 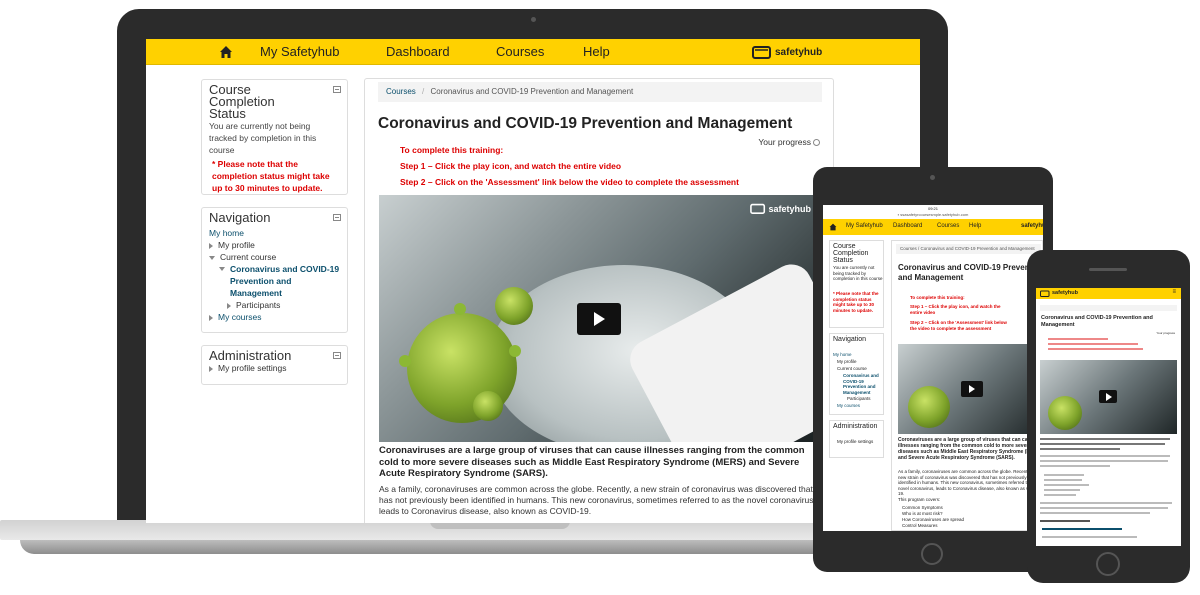 I want to click on admin-profile-settings: My profile settings, so click(x=274, y=368).